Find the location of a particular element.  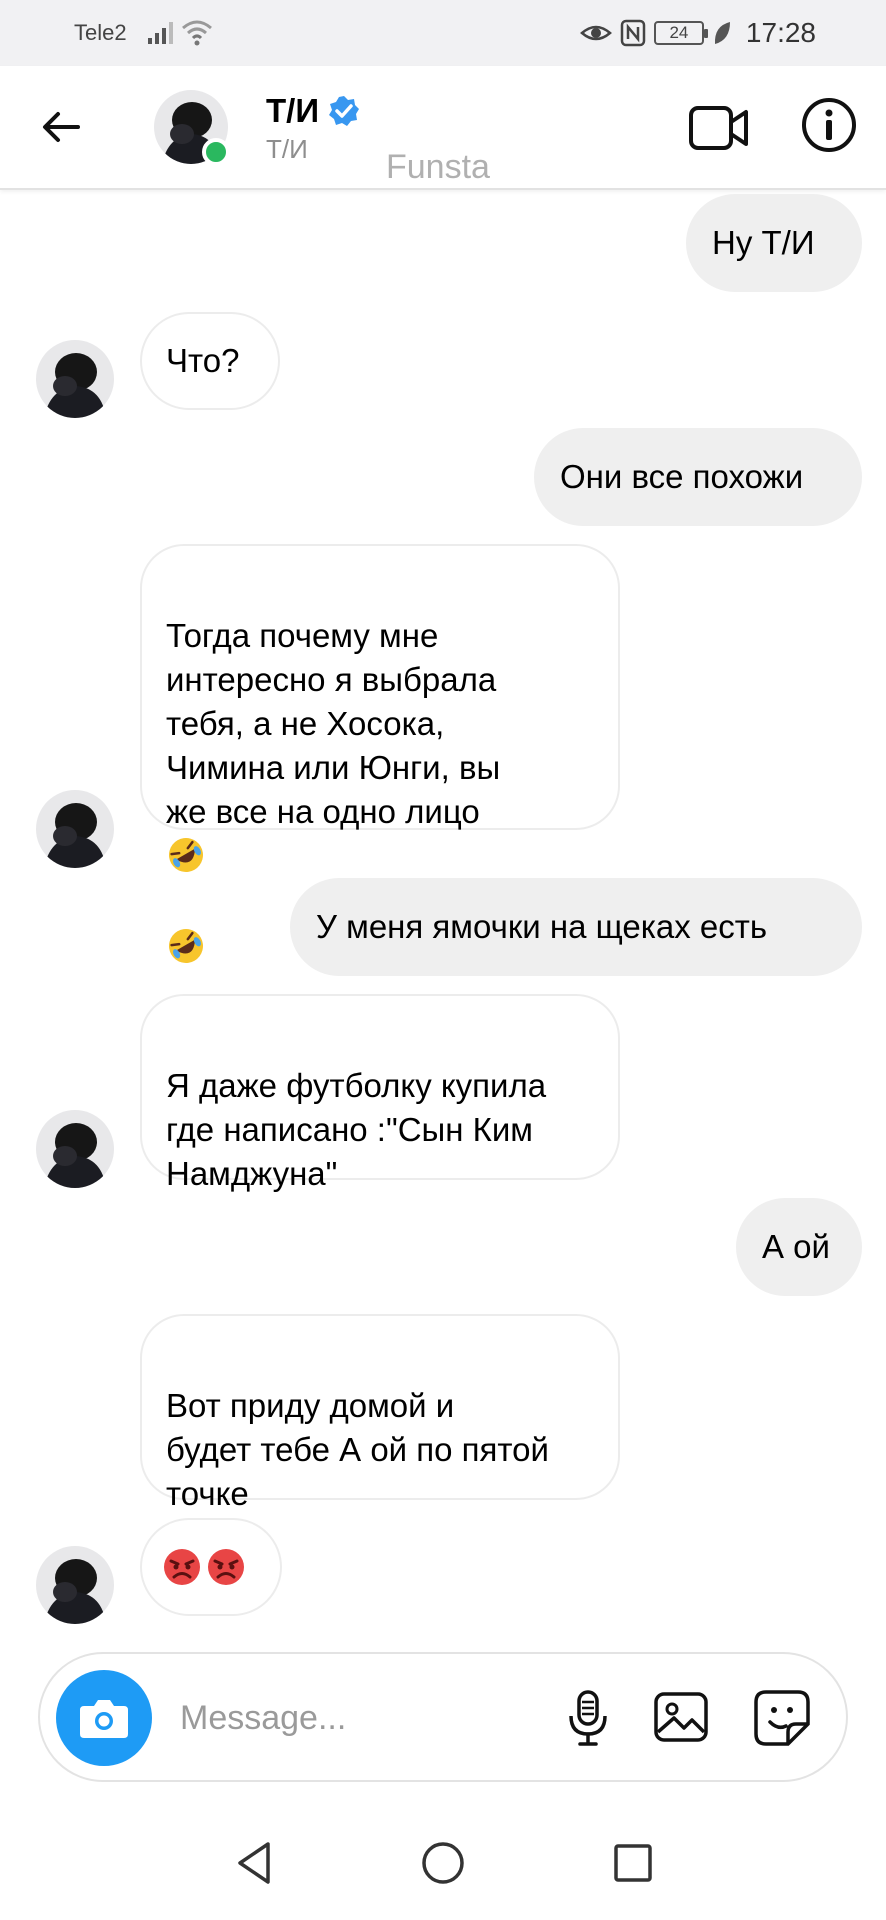

video-call-icon is located at coordinates (719, 128).